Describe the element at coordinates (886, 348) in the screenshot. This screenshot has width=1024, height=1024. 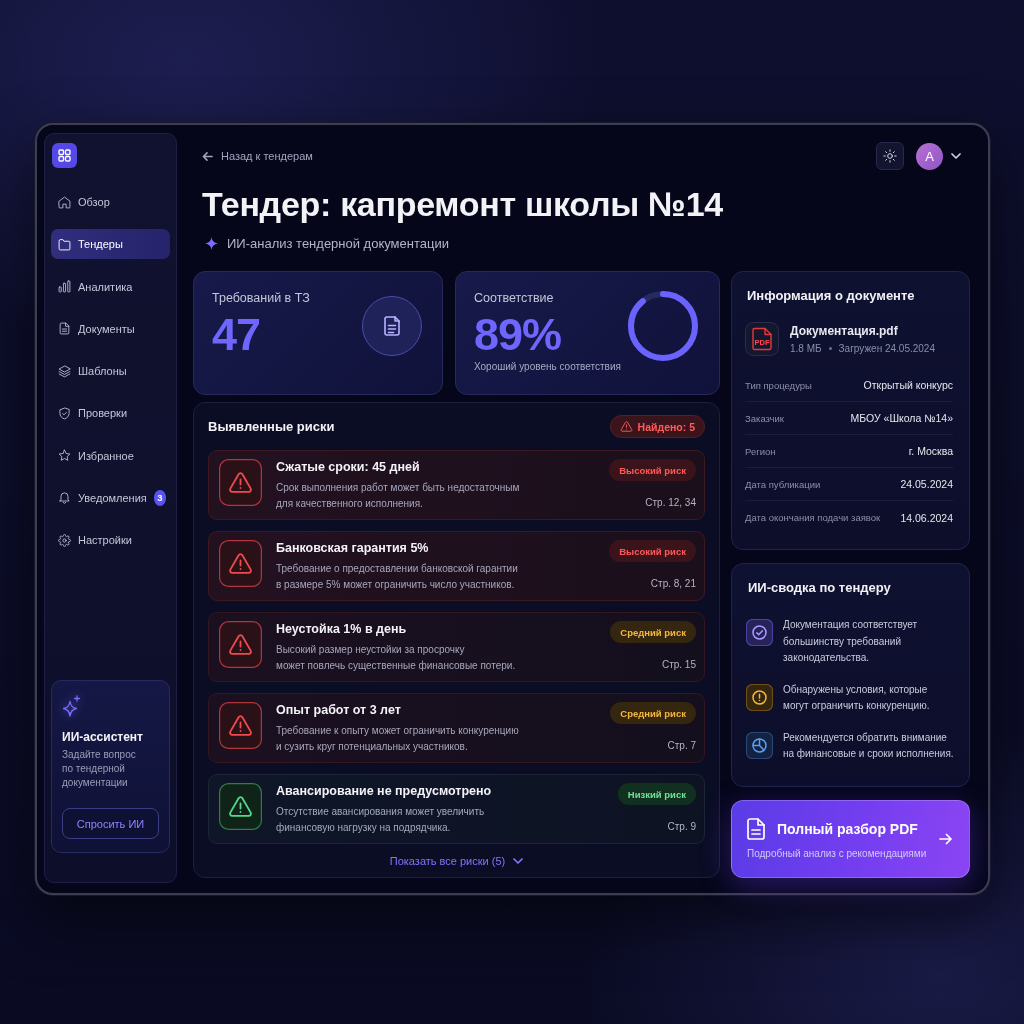
I see `upload-date: Загружен 24.05.2024` at that location.